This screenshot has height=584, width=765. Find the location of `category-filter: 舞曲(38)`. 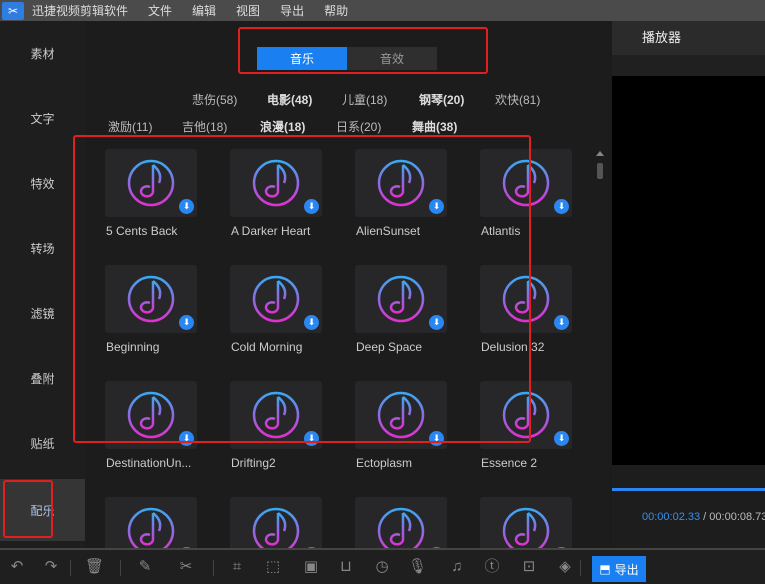

category-filter: 舞曲(38) is located at coordinates (434, 126).